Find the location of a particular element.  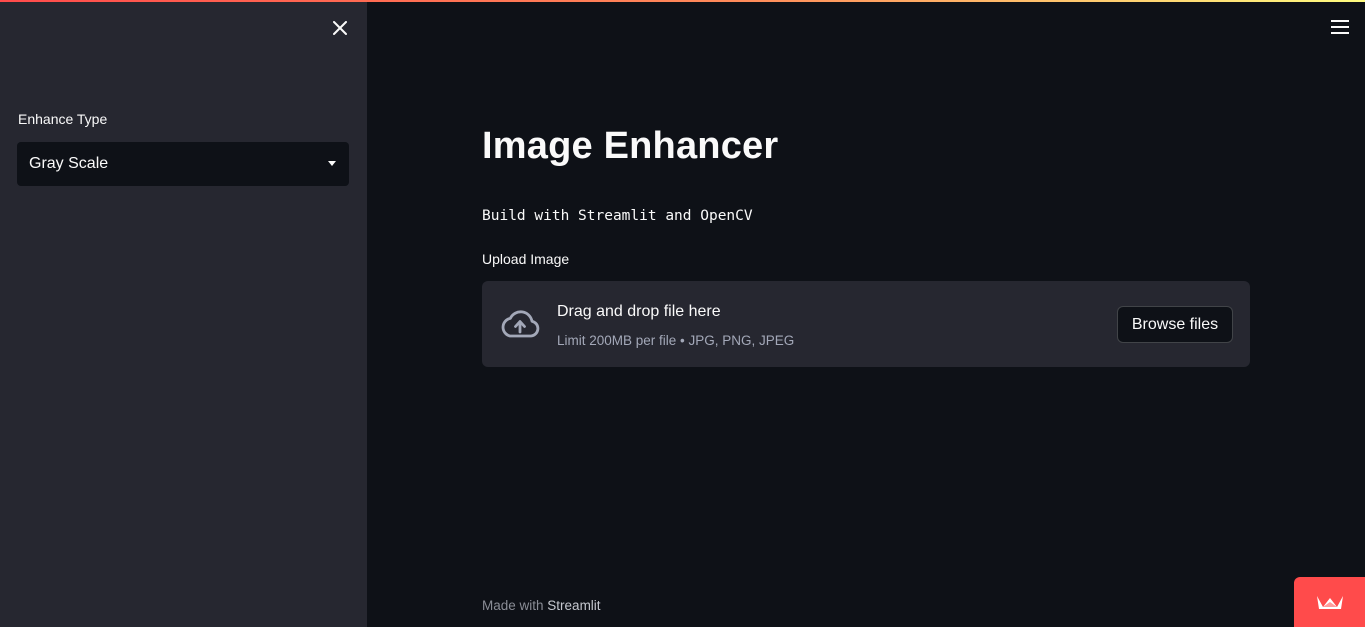

file-limit-text: Limit 200MB per file • JPG, PNG, JPEG is located at coordinates (676, 340).